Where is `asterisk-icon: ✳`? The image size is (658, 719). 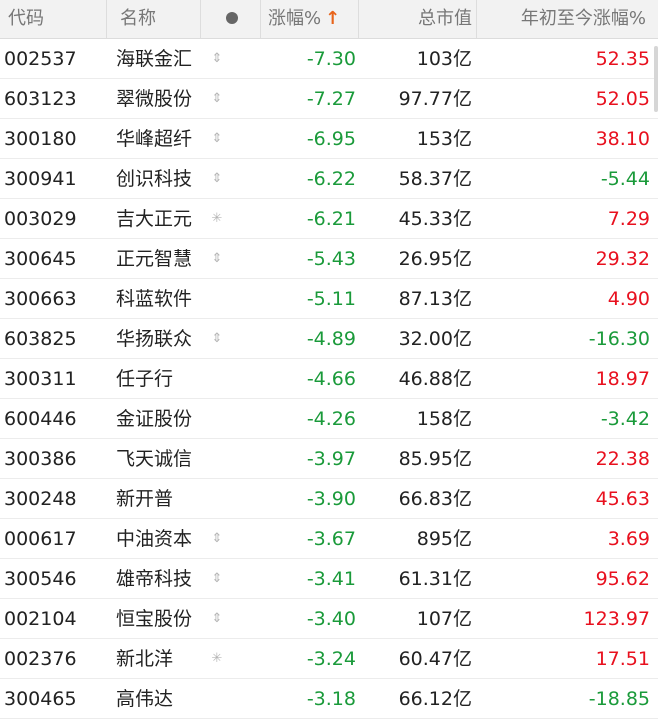 asterisk-icon: ✳ is located at coordinates (217, 218).